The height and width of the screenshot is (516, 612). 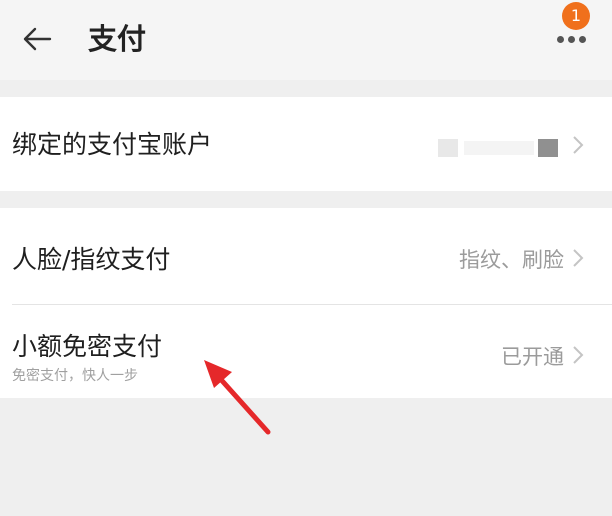 What do you see at coordinates (576, 16) in the screenshot?
I see `notification-badge: 1` at bounding box center [576, 16].